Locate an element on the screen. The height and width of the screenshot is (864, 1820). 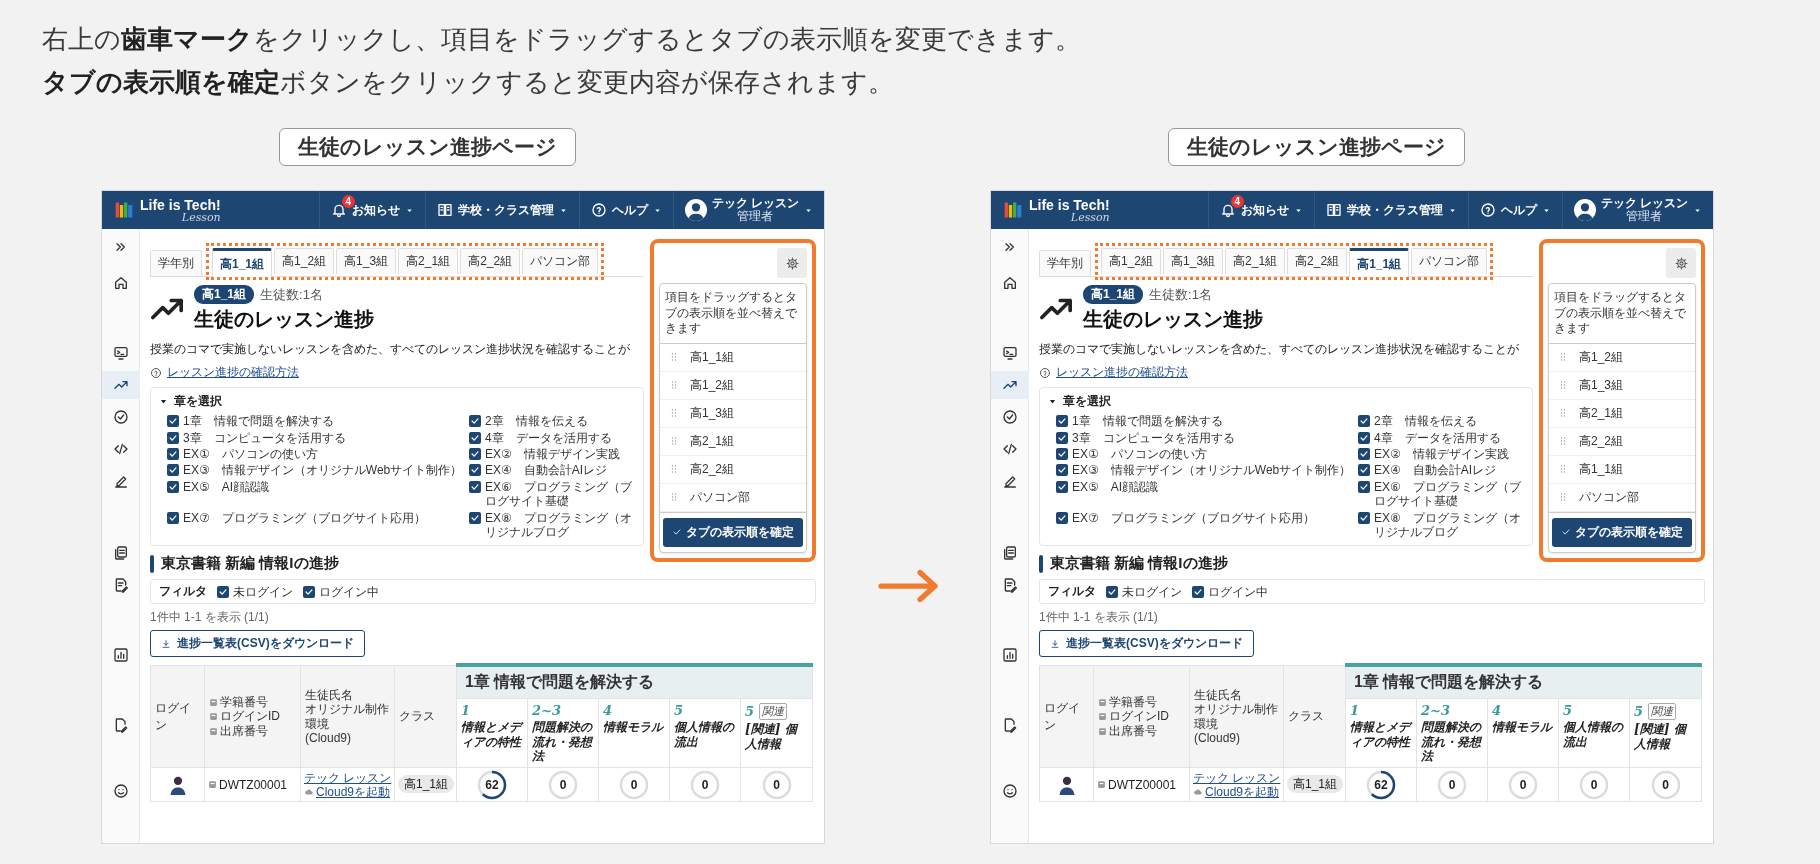
page-description: 授業のコマで実施しないレッスンを含めた、すべてのレッスン進捗状況を確認することが is located at coordinates (390, 350).